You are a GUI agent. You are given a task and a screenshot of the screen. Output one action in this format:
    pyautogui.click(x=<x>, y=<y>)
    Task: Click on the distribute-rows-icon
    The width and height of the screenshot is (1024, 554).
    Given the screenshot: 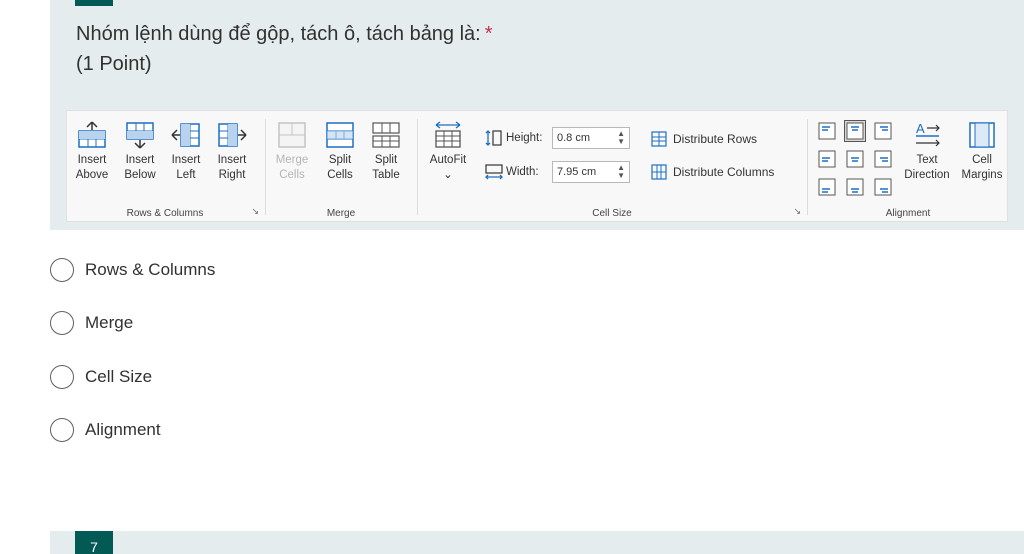 What is the action you would take?
    pyautogui.click(x=659, y=139)
    